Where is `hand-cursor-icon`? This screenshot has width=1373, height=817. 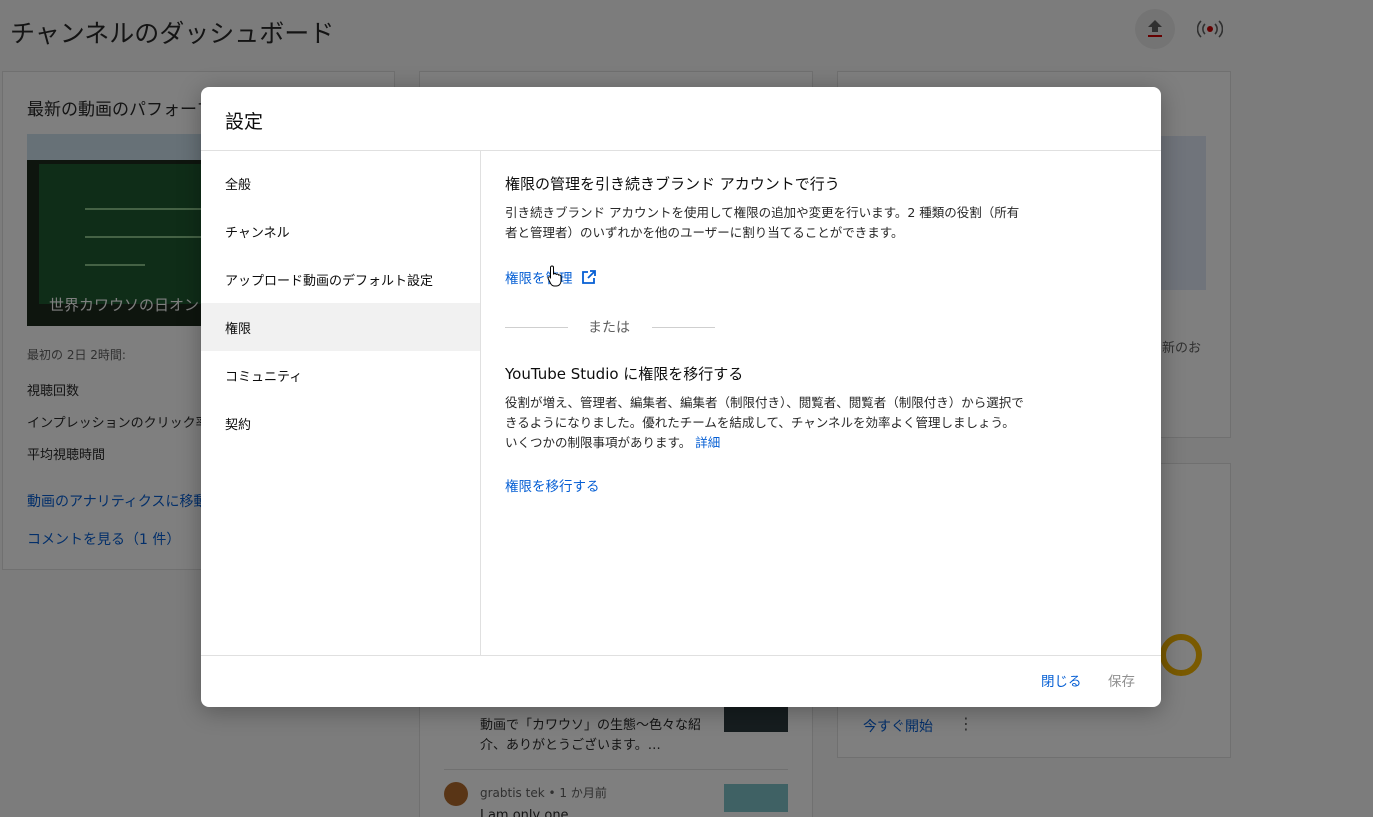
hand-cursor-icon is located at coordinates (554, 276).